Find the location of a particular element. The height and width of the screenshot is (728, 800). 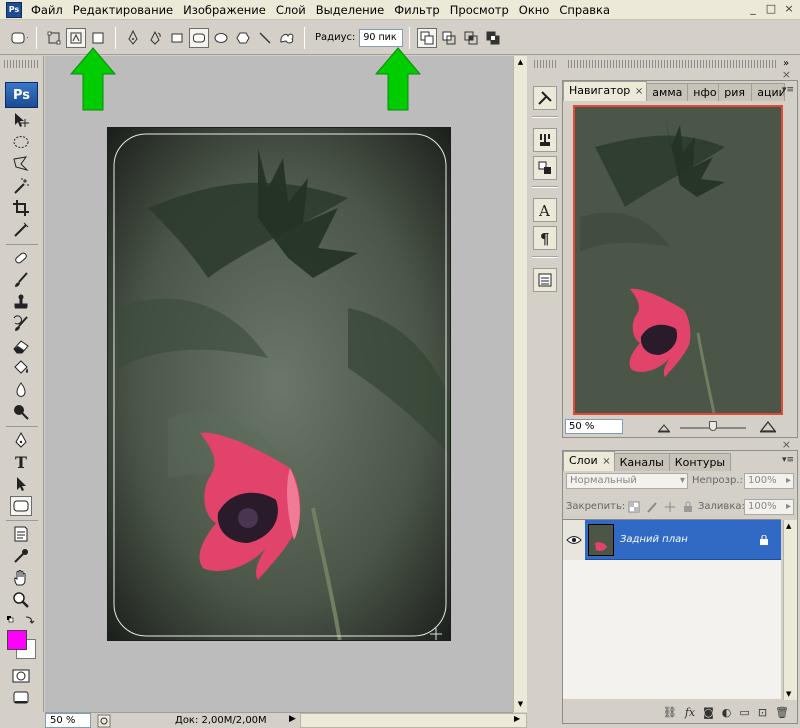

layers-scrollbar: ▲ ▼ is located at coordinates (790, 610).